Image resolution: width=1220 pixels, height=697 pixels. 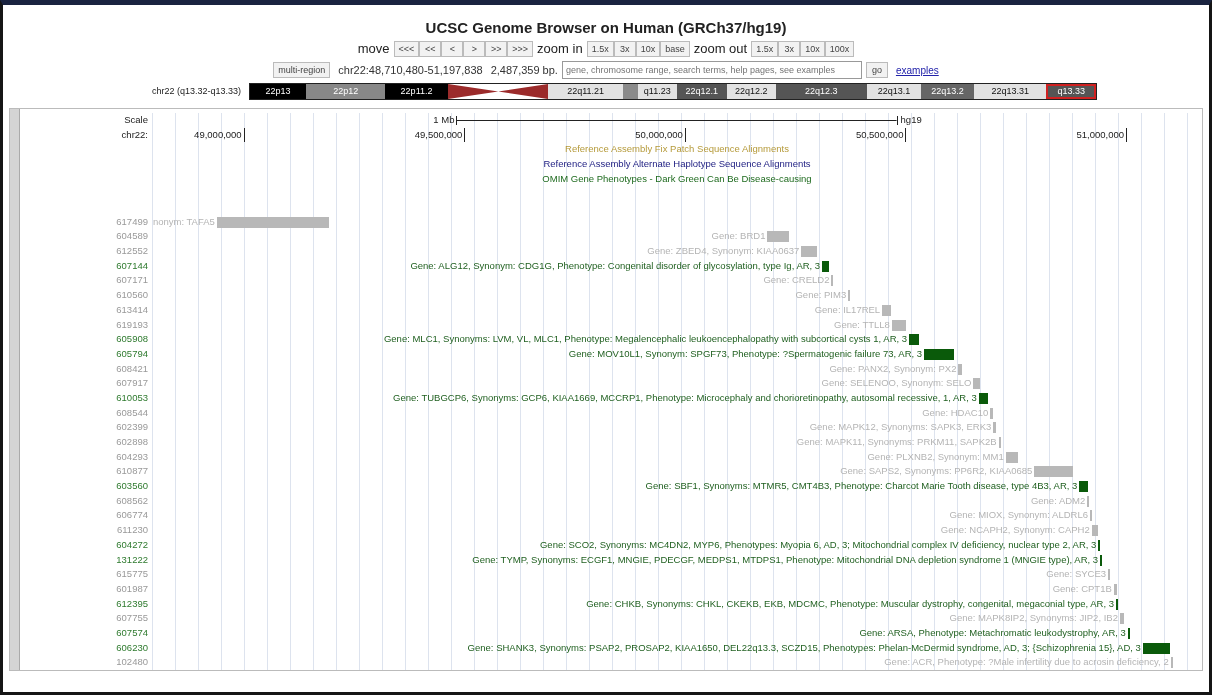 What do you see at coordinates (624, 49) in the screenshot?
I see `zoom-in-button: 3x` at bounding box center [624, 49].